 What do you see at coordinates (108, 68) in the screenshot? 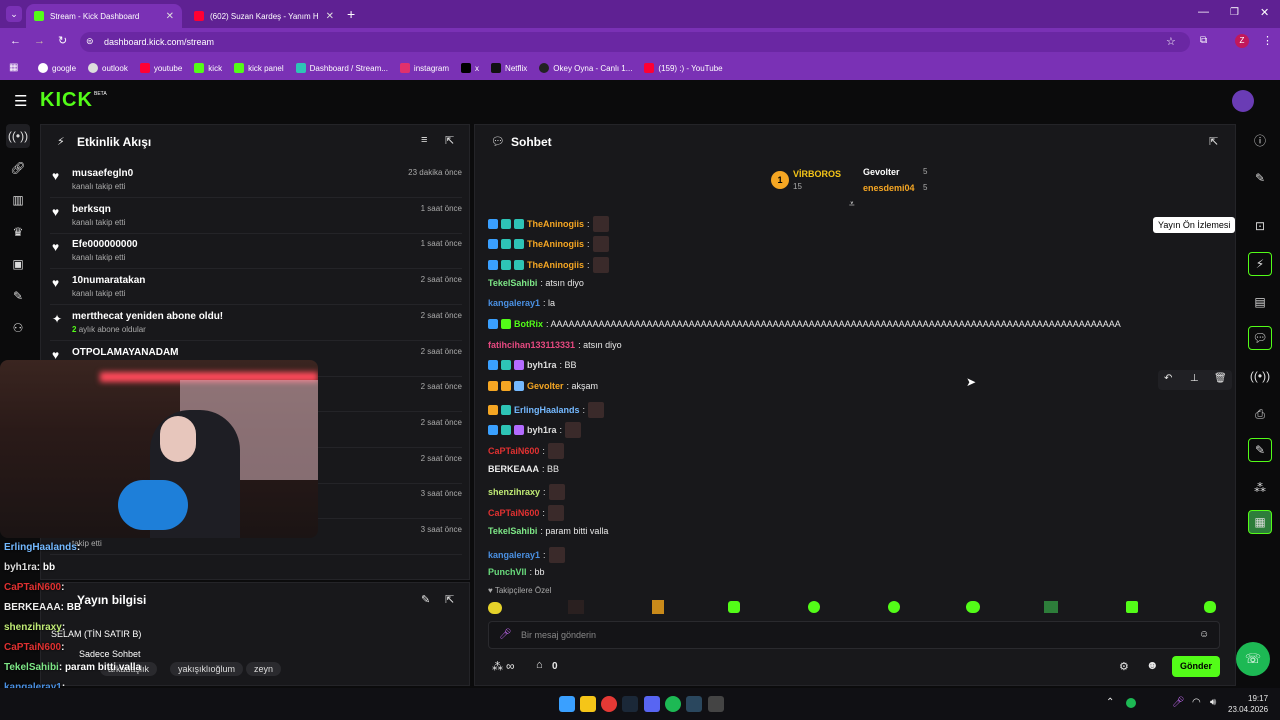
I see `bookmark-outlook: outlook` at bounding box center [108, 68].